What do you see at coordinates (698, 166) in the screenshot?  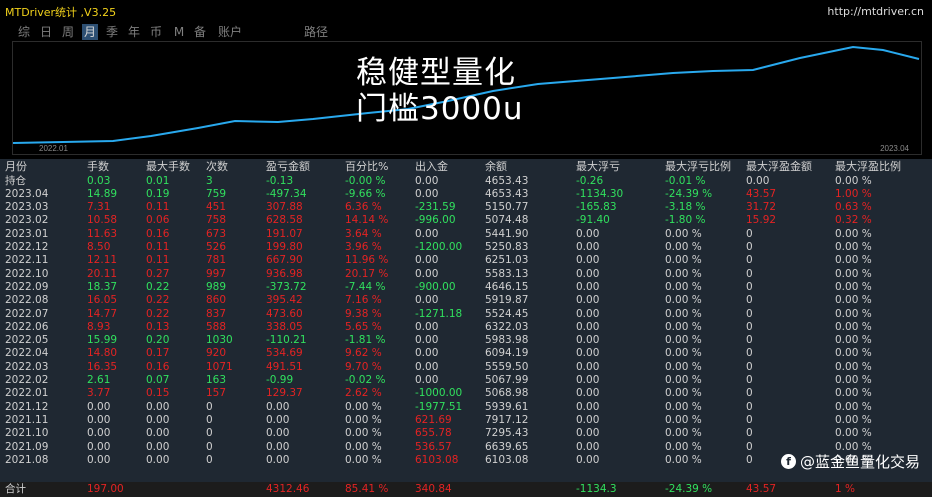 I see `column-header: 最大浮亏比例` at bounding box center [698, 166].